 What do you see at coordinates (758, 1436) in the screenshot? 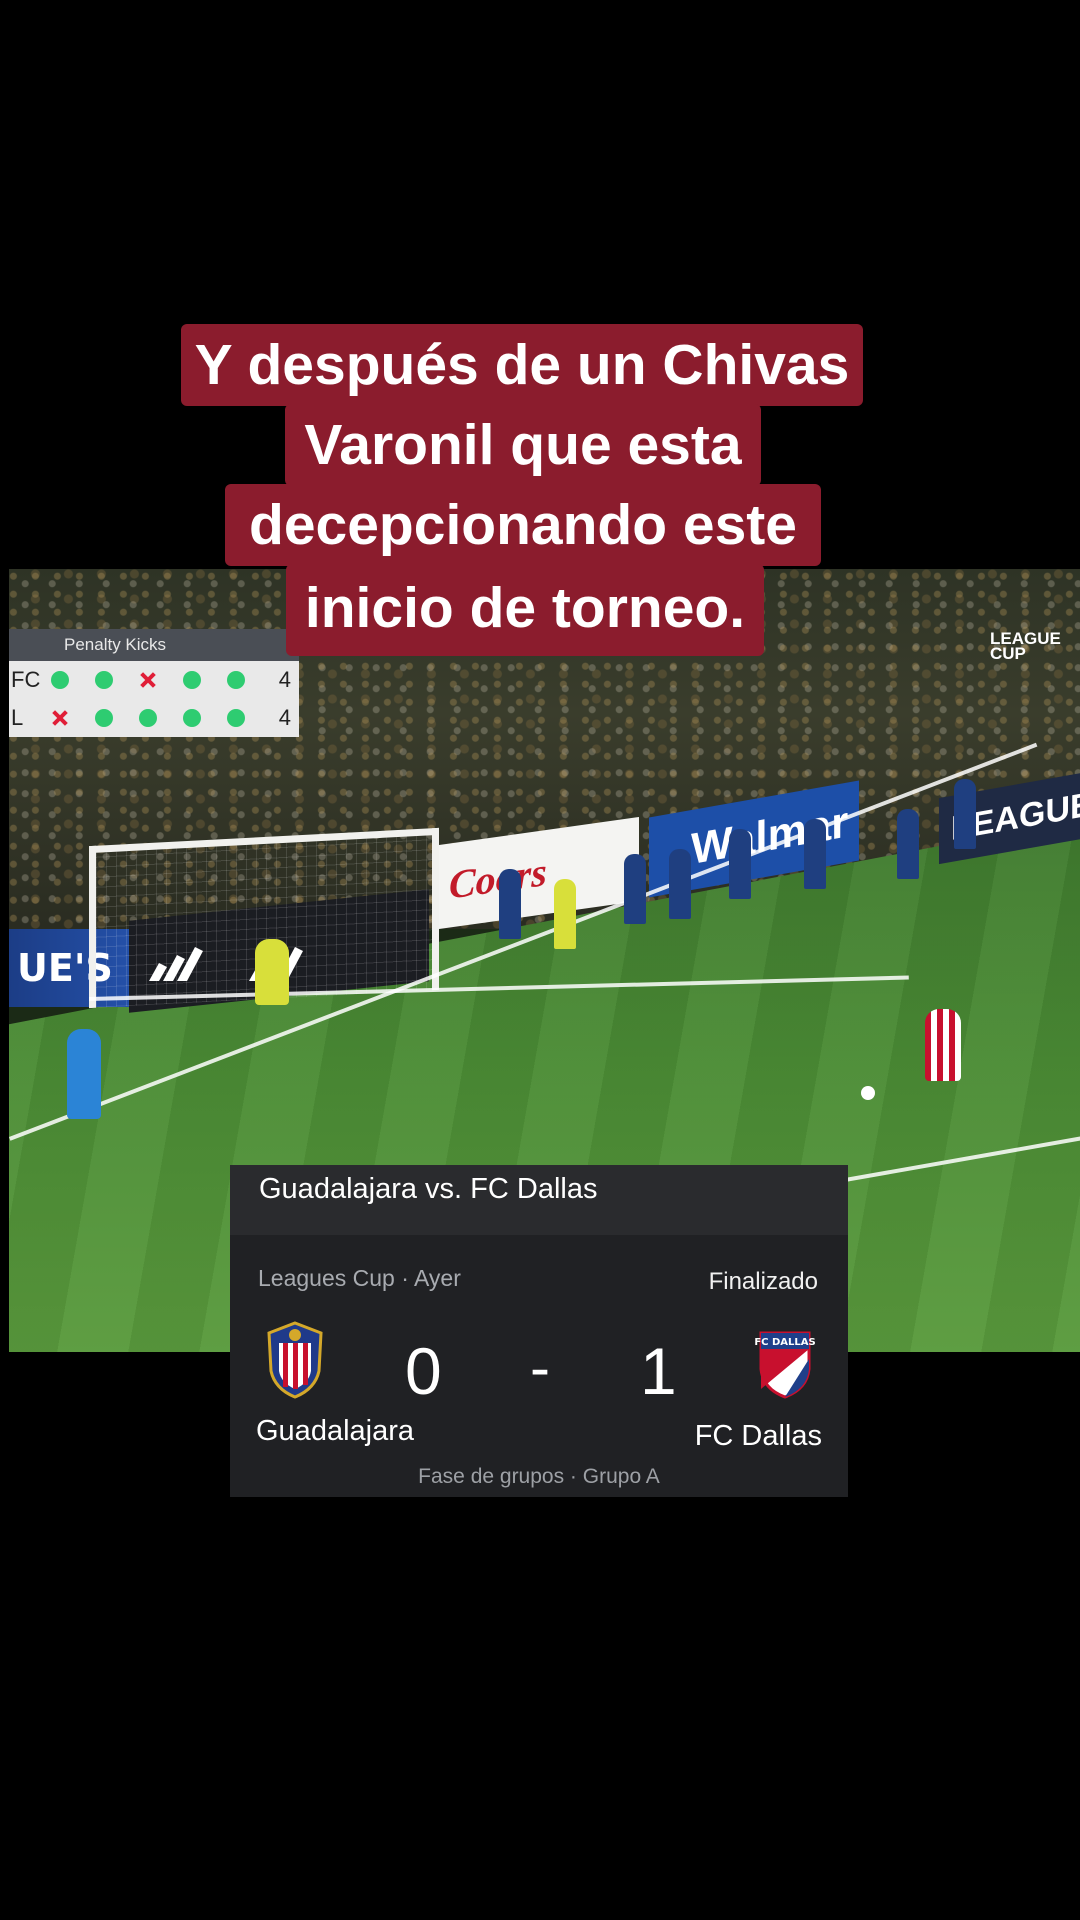
I see `away-team-name: FC Dallas` at bounding box center [758, 1436].